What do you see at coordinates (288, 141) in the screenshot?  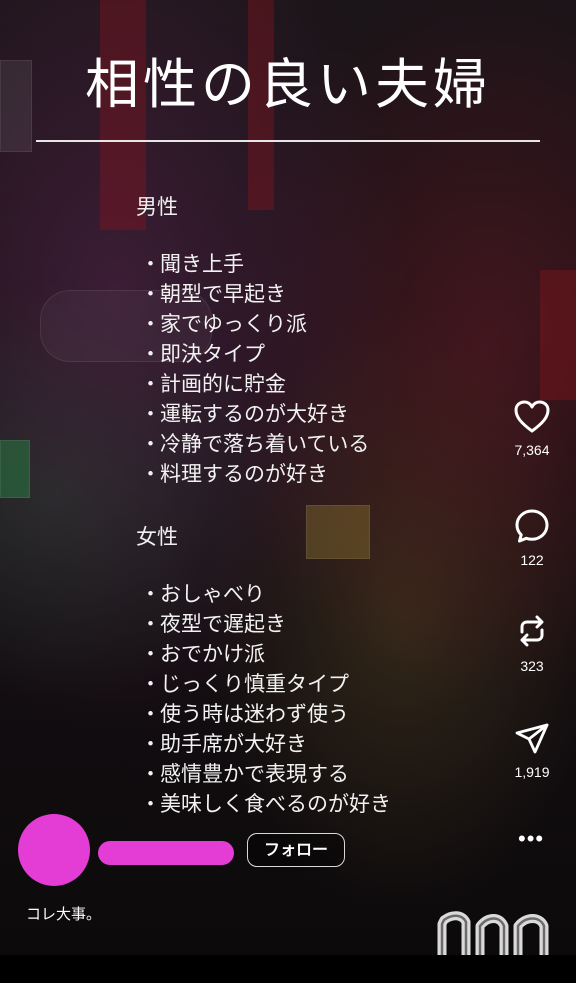 I see `title-divider` at bounding box center [288, 141].